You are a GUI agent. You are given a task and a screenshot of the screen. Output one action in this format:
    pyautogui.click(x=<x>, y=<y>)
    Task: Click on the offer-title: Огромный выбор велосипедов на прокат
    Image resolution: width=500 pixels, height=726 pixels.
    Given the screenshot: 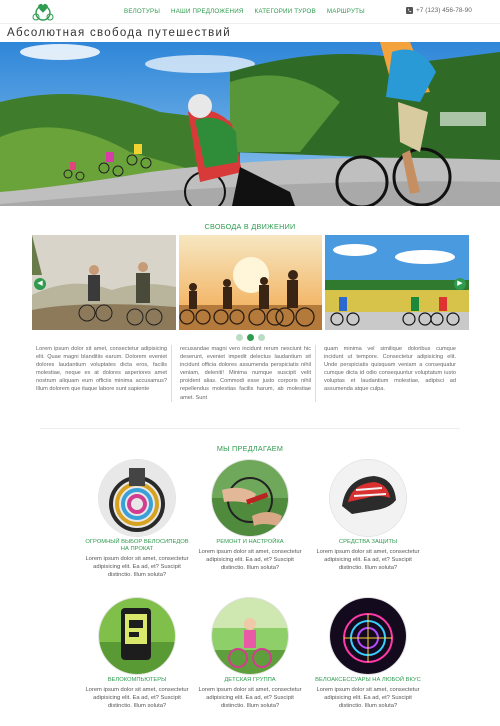 What is the action you would take?
    pyautogui.click(x=137, y=546)
    